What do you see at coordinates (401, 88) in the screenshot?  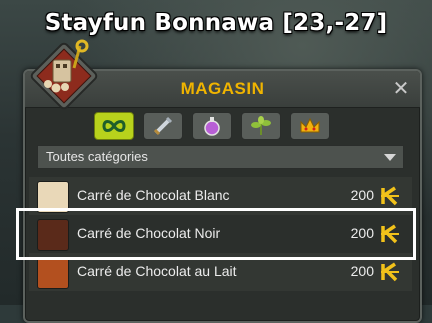 I see `close-button: ✕` at bounding box center [401, 88].